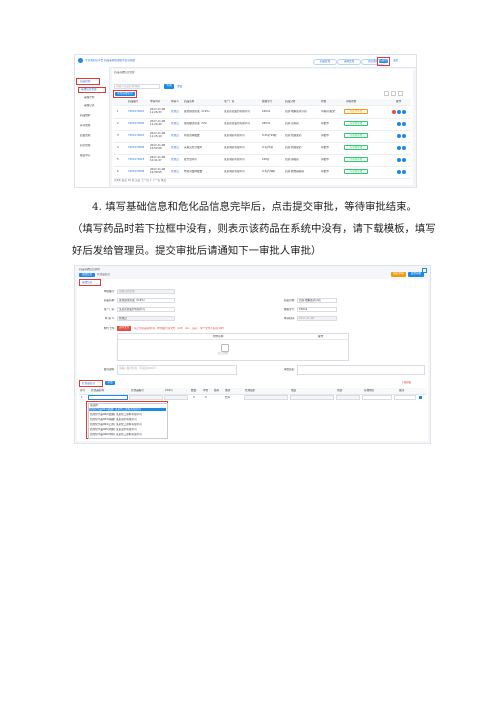 The image size is (496, 702). Describe the element at coordinates (266, 123) in the screenshot. I see `cell-spec: 250ml` at that location.